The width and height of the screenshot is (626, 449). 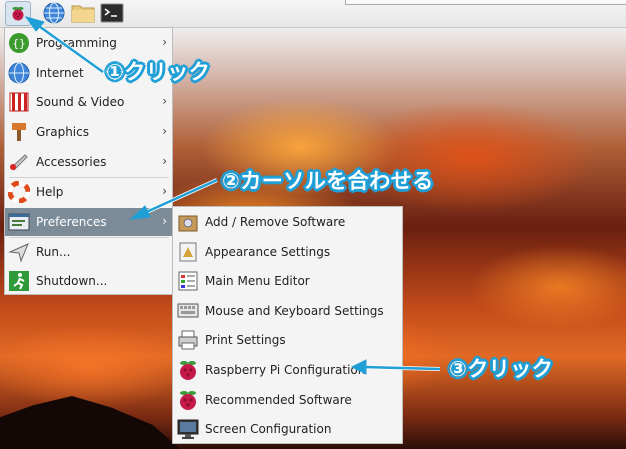 I want to click on submenu-item-label: Screen Configuration, so click(x=268, y=428).